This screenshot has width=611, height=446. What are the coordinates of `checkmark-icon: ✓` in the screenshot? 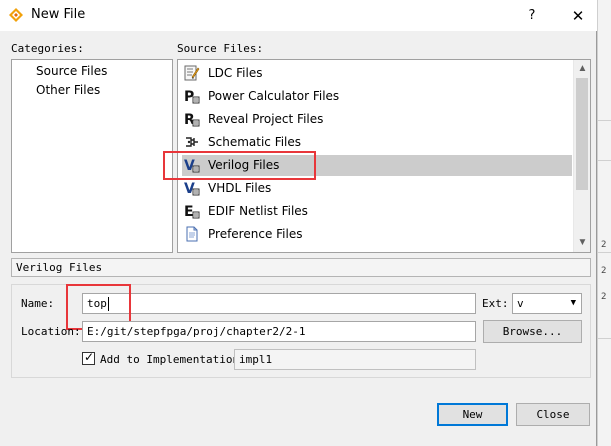 It's located at (89, 357).